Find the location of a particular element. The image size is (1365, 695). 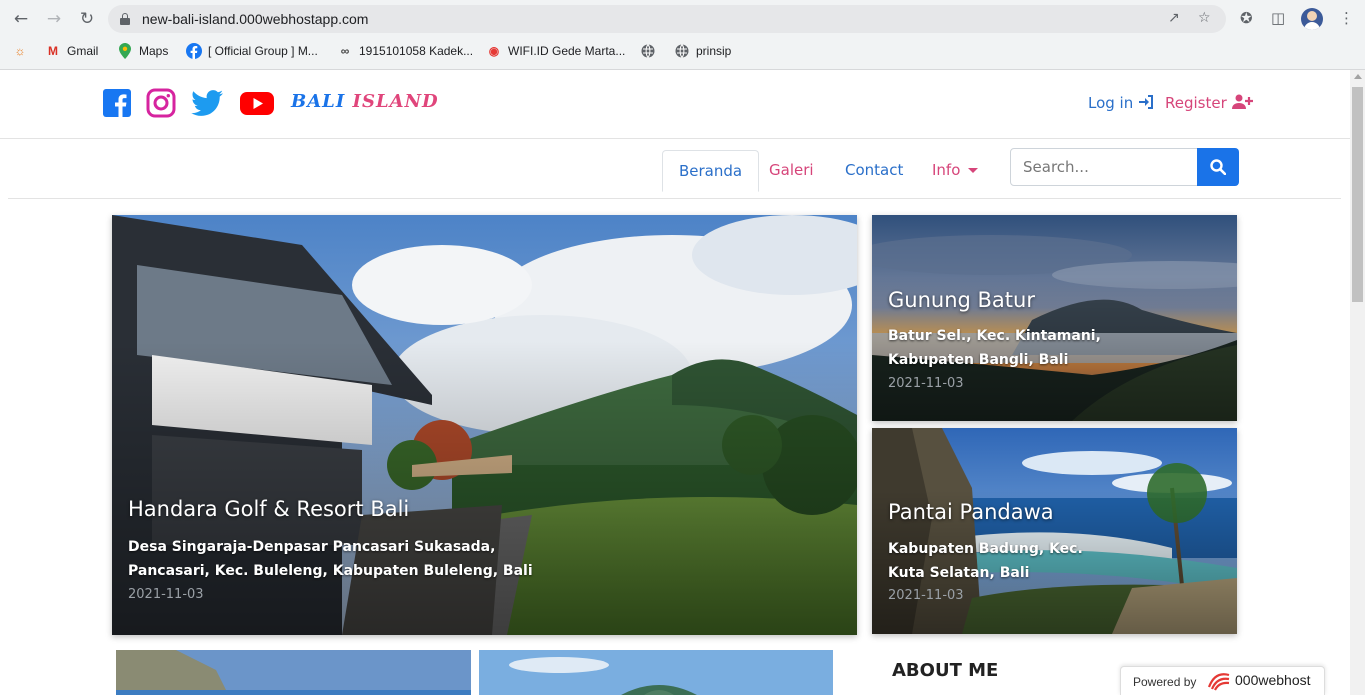

user-plus-icon is located at coordinates (1242, 101).